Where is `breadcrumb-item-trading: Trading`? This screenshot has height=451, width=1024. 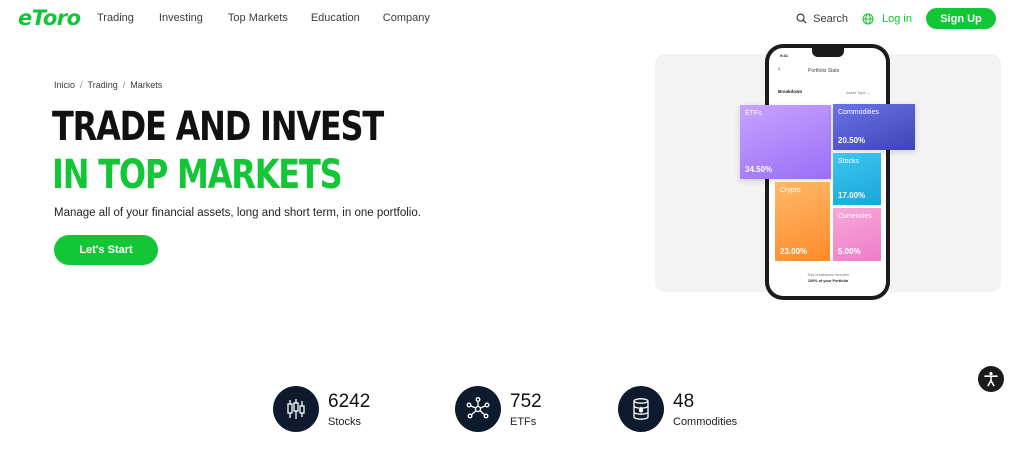
breadcrumb-item-trading: Trading is located at coordinates (103, 85).